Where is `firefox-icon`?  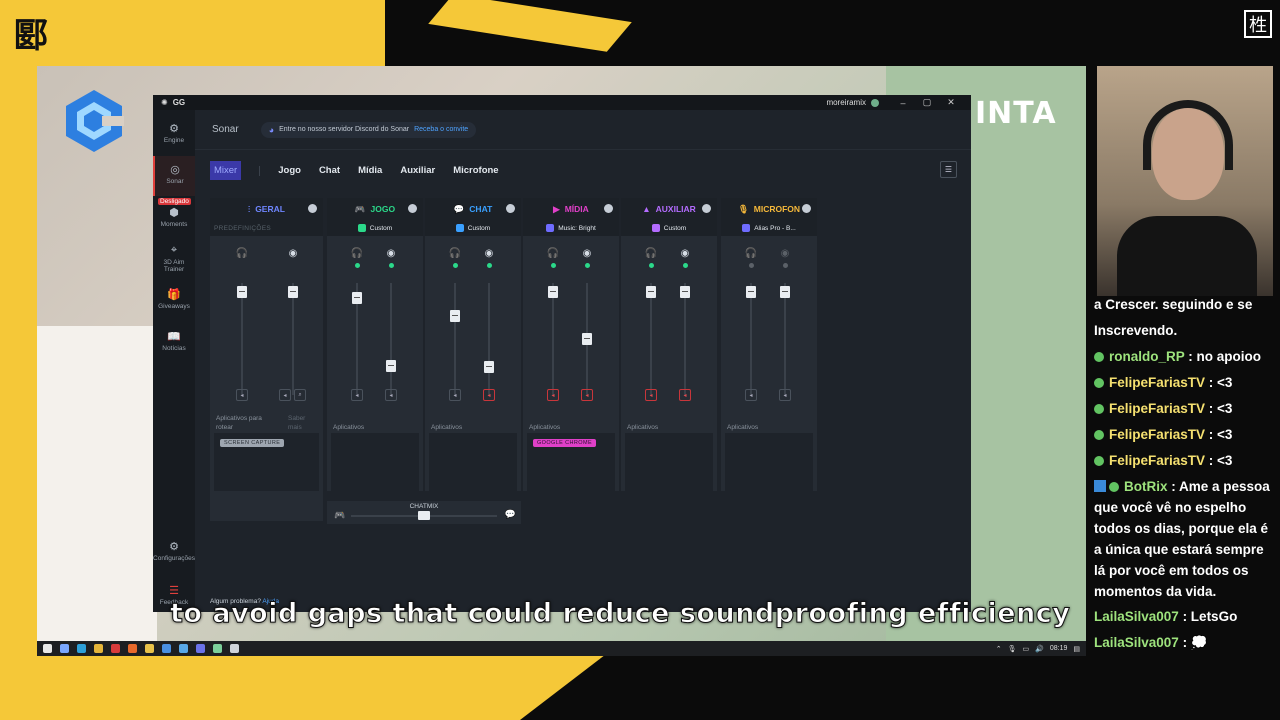
firefox-icon is located at coordinates (132, 648).